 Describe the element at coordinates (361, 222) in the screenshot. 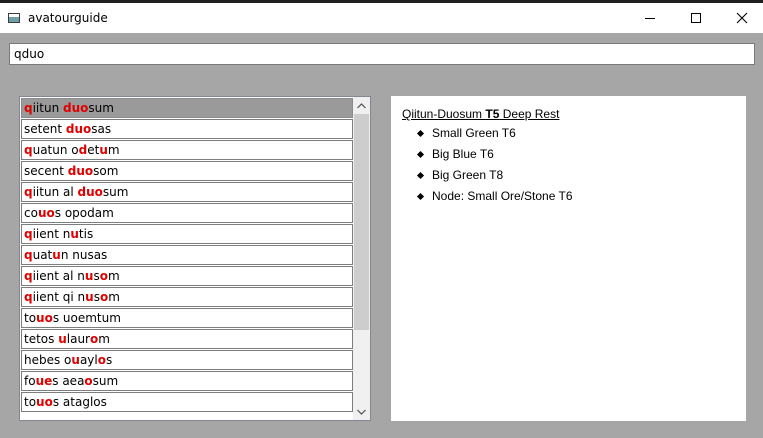

I see `scroll-thumb` at that location.